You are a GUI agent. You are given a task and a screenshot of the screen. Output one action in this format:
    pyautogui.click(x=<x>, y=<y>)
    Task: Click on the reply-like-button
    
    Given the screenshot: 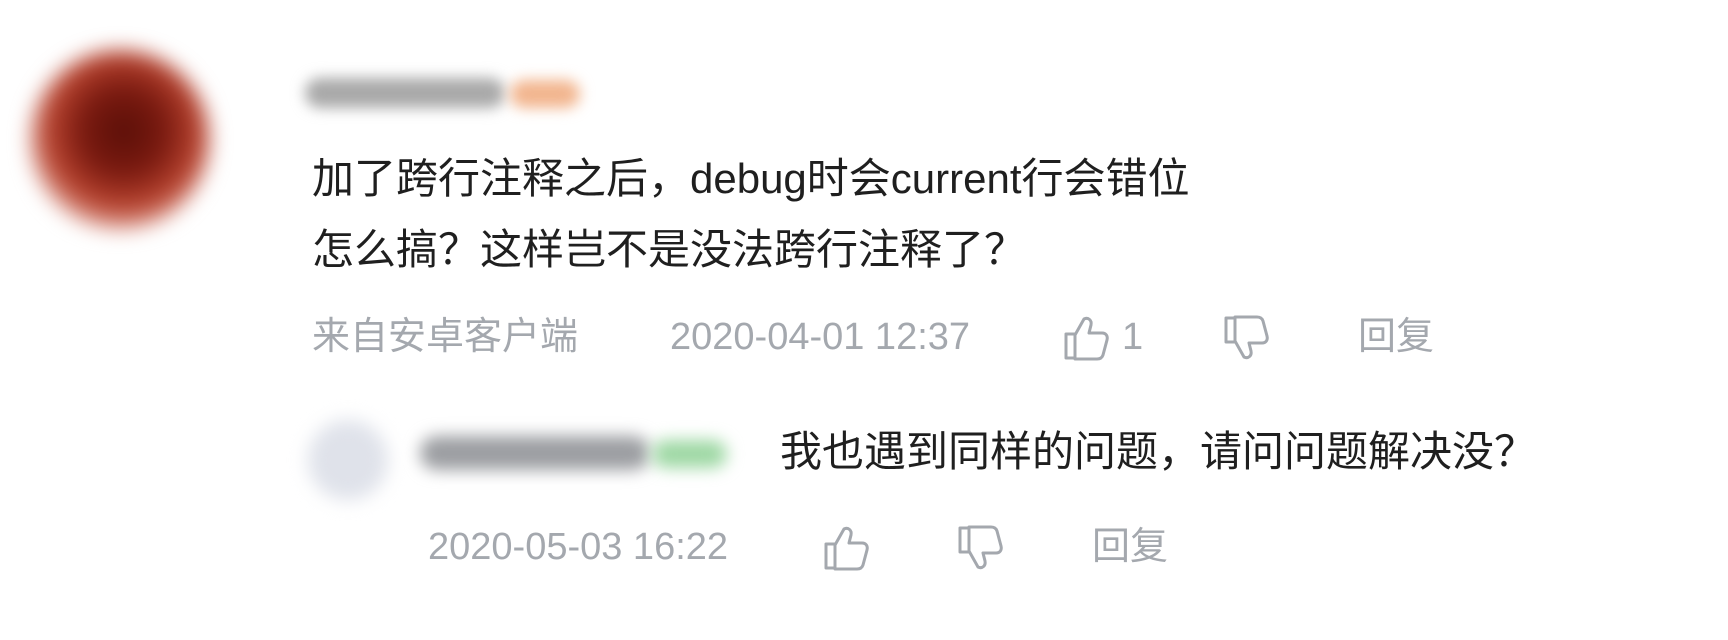 What is the action you would take?
    pyautogui.click(x=847, y=547)
    